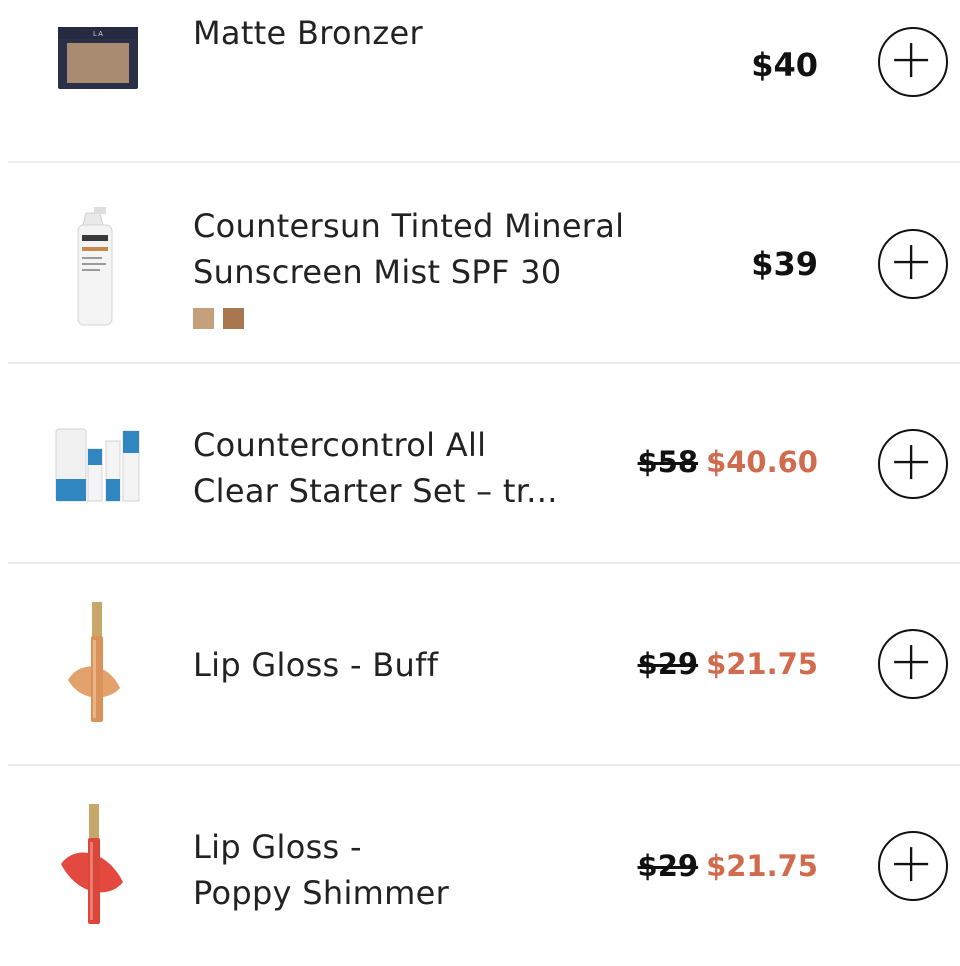 This screenshot has width=960, height=966. I want to click on svg-text: L A, so click(98, 34).